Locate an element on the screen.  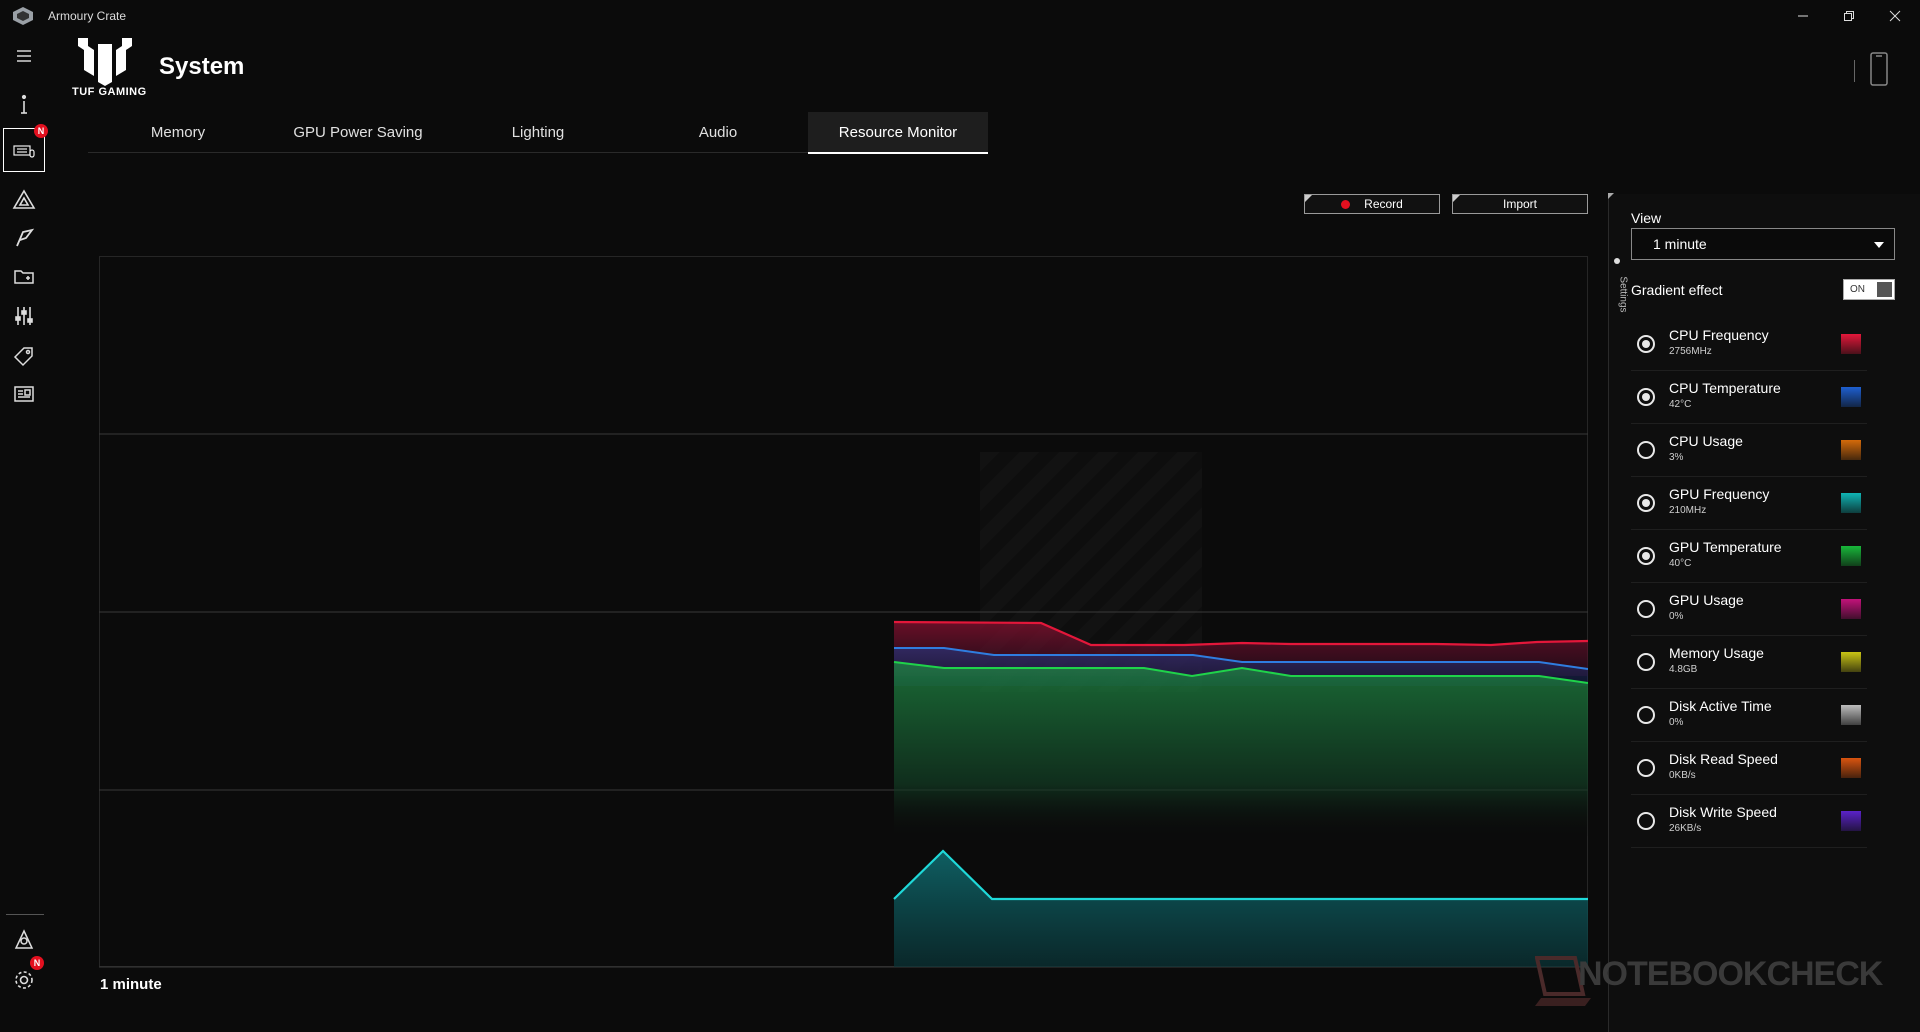
metric-value: 4.8GB is located at coordinates (1683, 669).